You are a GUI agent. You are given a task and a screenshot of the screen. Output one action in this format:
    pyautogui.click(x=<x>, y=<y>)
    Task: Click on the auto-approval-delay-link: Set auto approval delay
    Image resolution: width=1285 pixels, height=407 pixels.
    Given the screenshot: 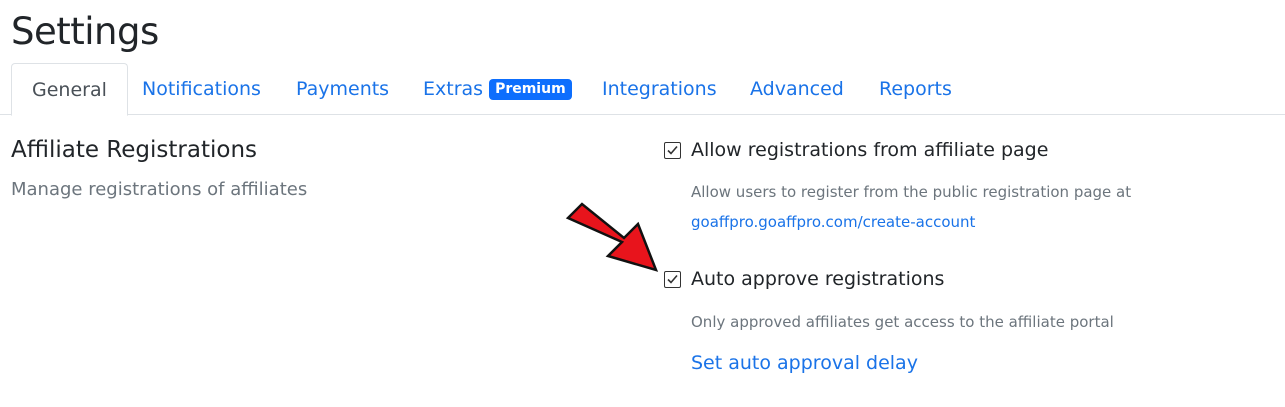 What is the action you would take?
    pyautogui.click(x=804, y=363)
    